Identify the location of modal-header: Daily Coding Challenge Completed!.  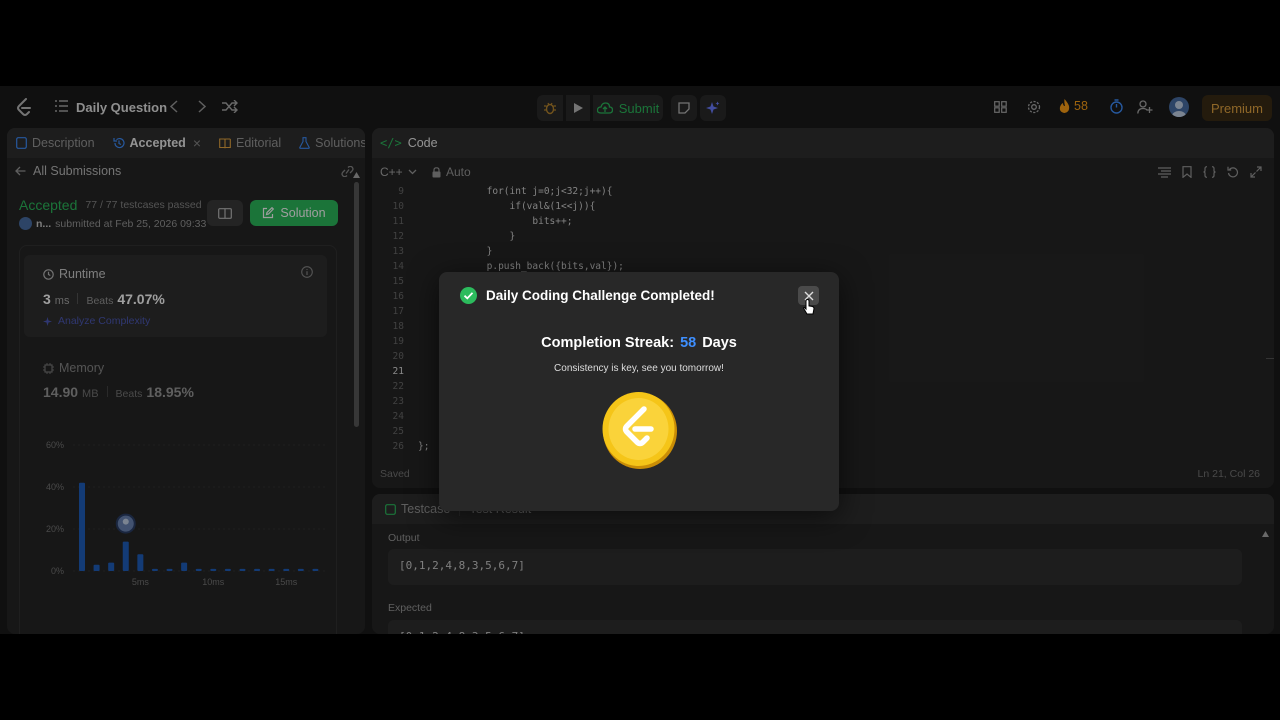
(587, 295).